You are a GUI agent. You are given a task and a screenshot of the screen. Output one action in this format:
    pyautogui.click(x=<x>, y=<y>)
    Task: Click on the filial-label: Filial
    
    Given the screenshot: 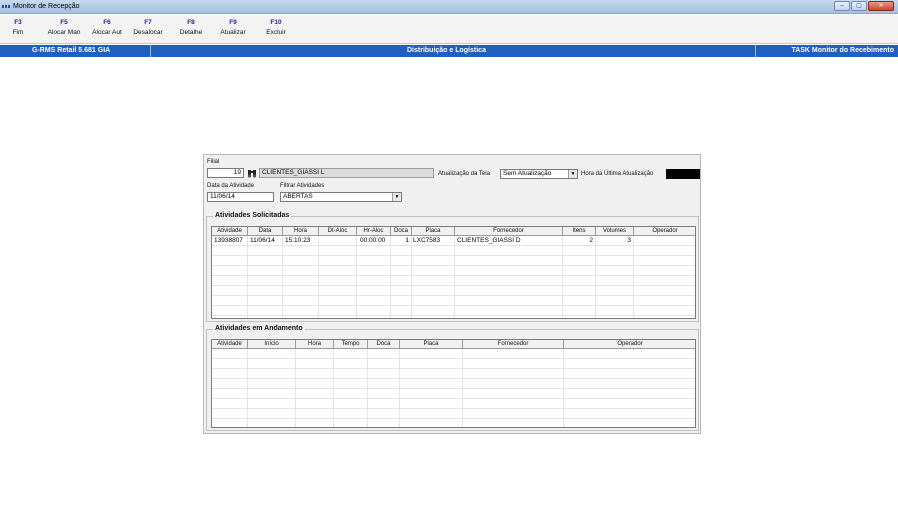 What is the action you would take?
    pyautogui.click(x=213, y=162)
    